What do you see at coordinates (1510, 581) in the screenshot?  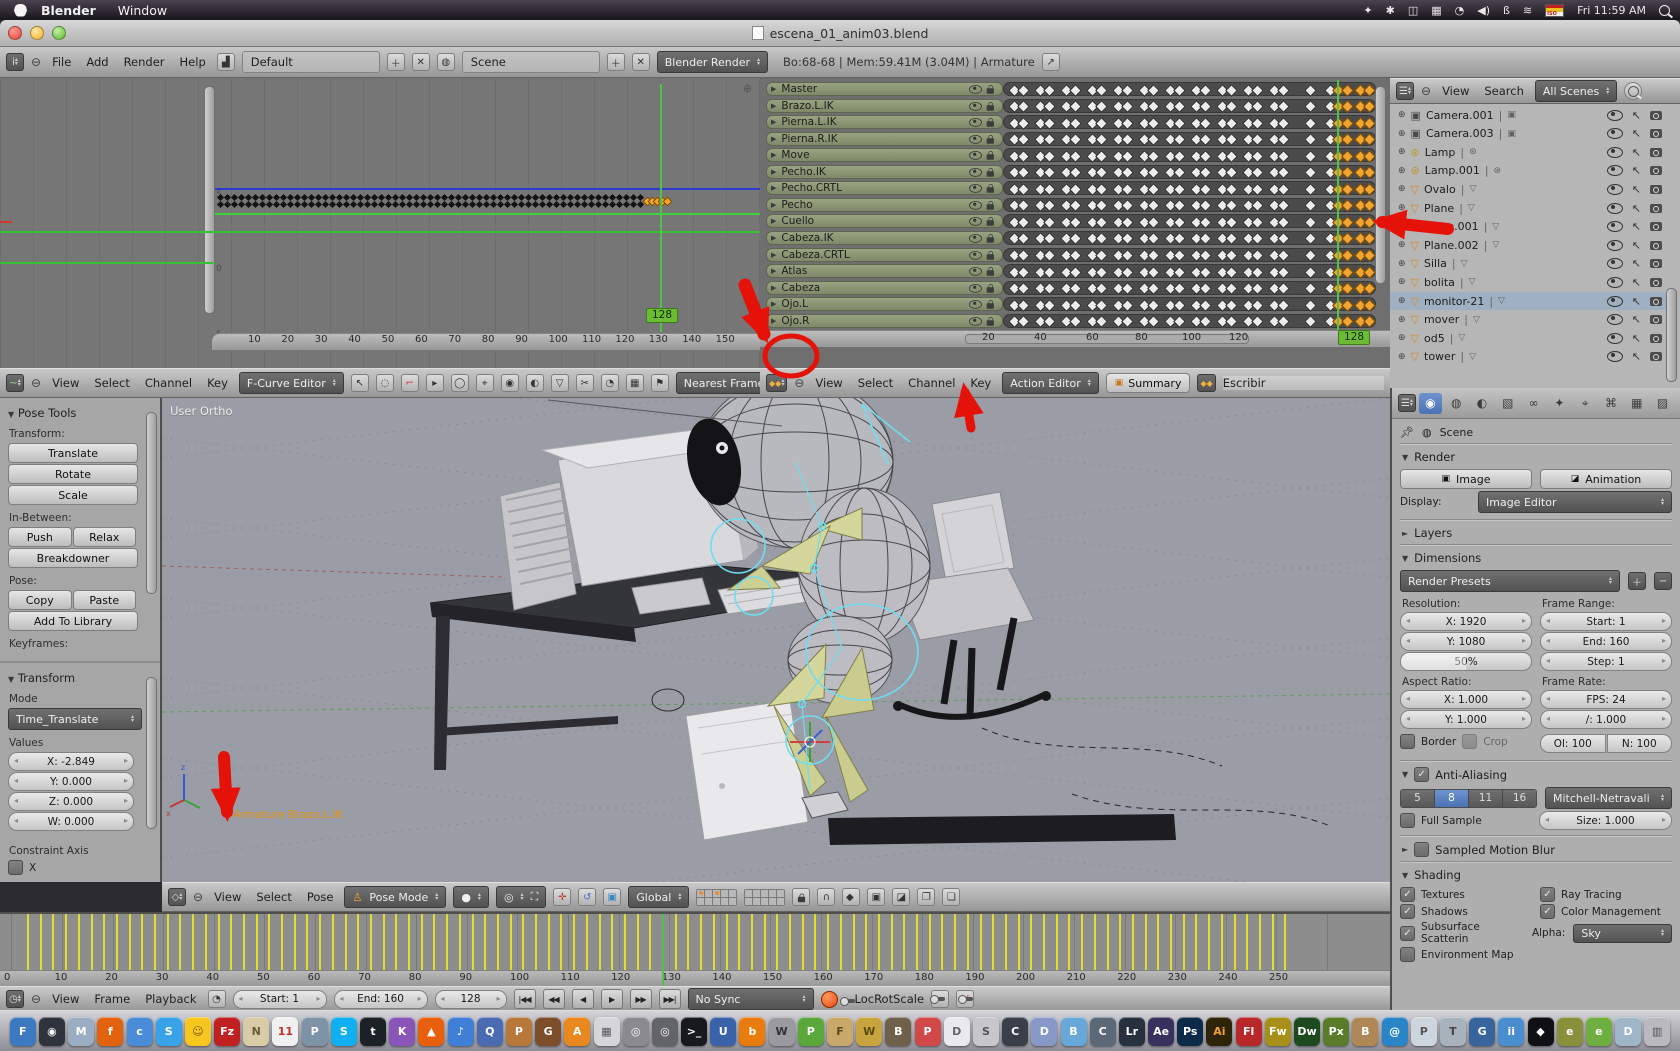 I see `render-presets-dropdown: Render Presets ▴ ▾` at bounding box center [1510, 581].